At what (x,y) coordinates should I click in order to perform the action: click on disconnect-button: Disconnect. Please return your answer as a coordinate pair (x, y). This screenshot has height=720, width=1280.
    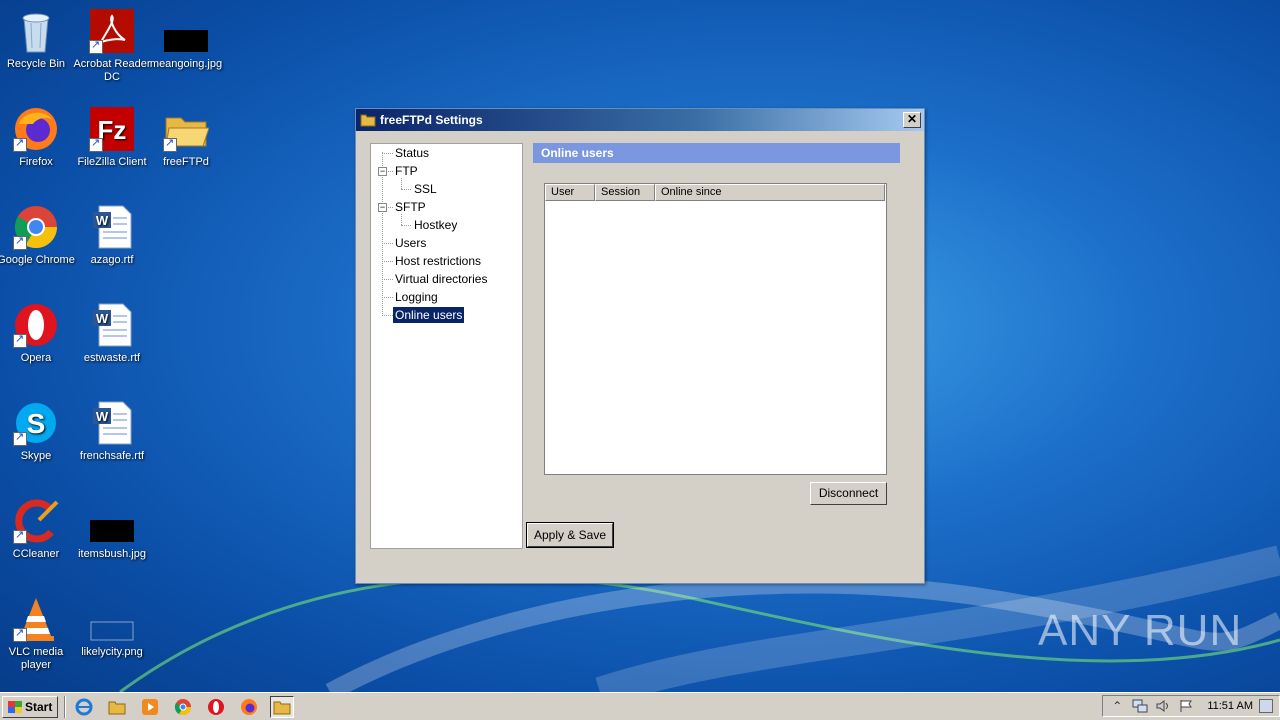
    Looking at the image, I should click on (848, 493).